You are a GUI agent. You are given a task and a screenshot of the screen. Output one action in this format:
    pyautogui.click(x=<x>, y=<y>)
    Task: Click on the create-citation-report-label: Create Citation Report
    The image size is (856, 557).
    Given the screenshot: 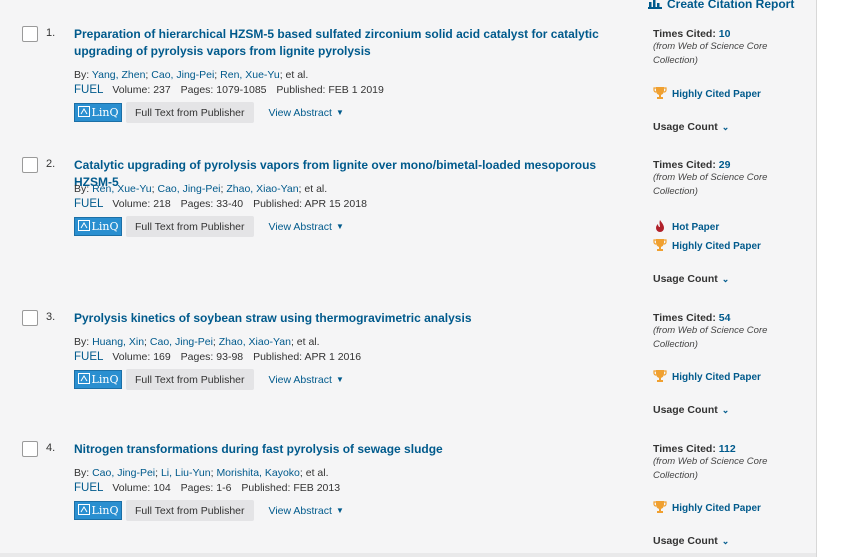 What is the action you would take?
    pyautogui.click(x=731, y=5)
    